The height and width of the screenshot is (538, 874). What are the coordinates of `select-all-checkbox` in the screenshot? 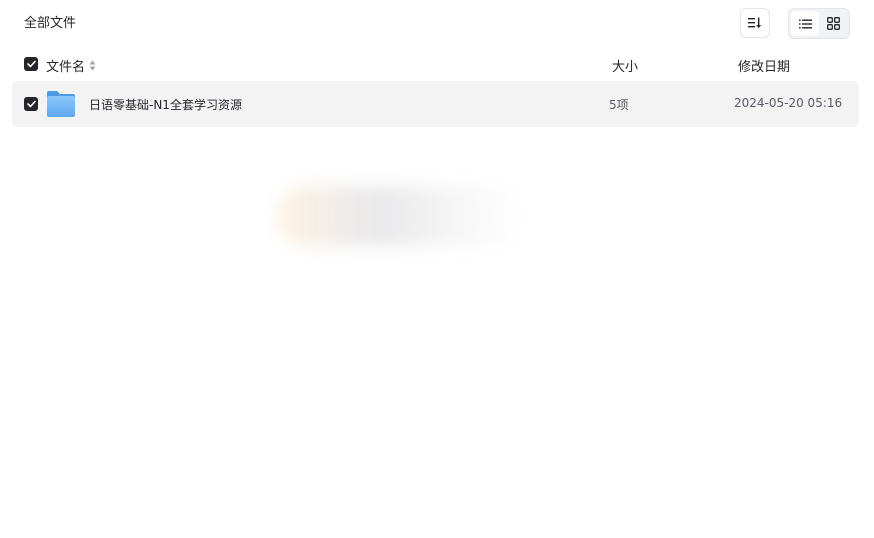 It's located at (31, 64).